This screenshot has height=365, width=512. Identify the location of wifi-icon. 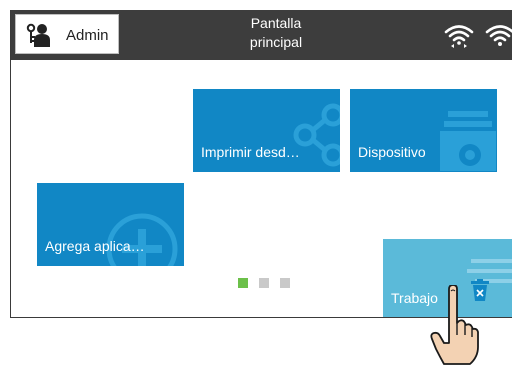
(459, 36).